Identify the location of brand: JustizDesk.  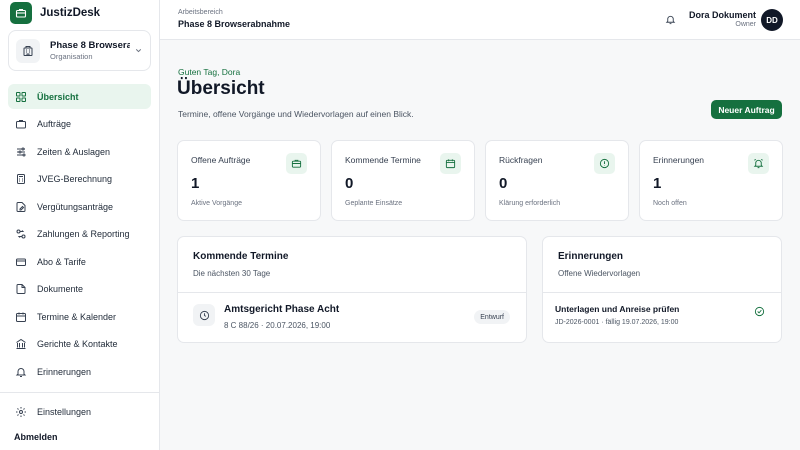
(79, 13).